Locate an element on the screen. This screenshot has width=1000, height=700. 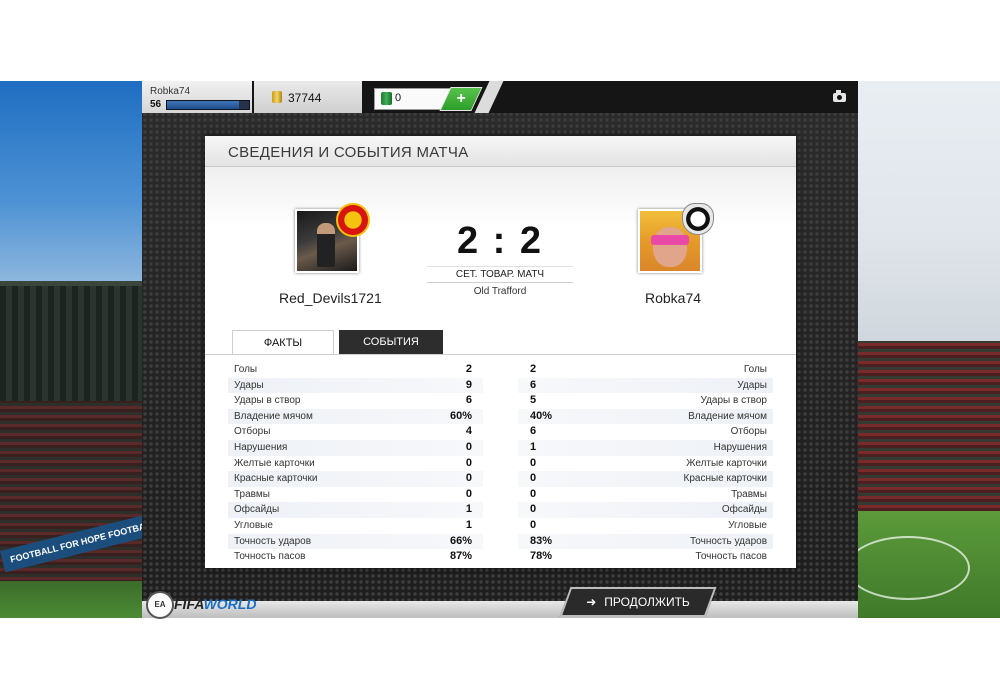
stat-value-home: 87% is located at coordinates (460, 556).